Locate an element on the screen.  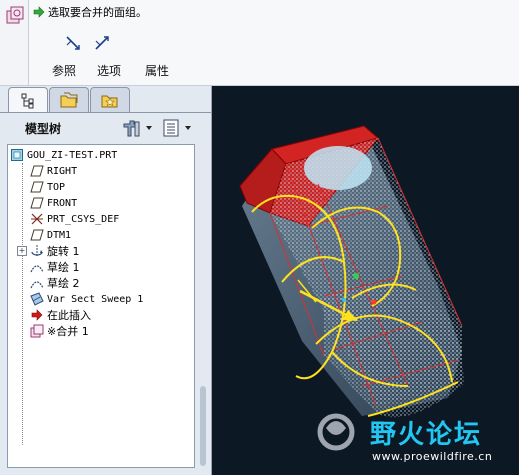
csys-icon is located at coordinates (37, 219).